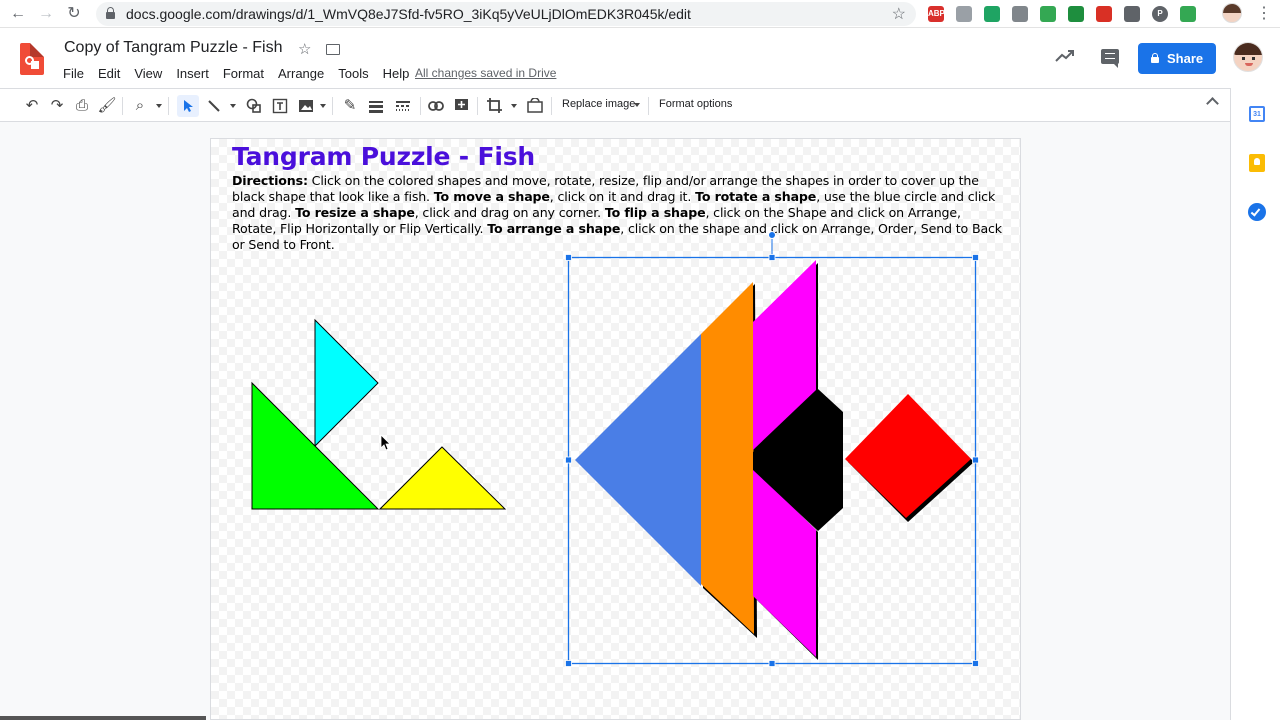 This screenshot has width=1280, height=720. Describe the element at coordinates (173, 48) in the screenshot. I see `document-title: Copy of Tangram Puzzle - Fish` at that location.